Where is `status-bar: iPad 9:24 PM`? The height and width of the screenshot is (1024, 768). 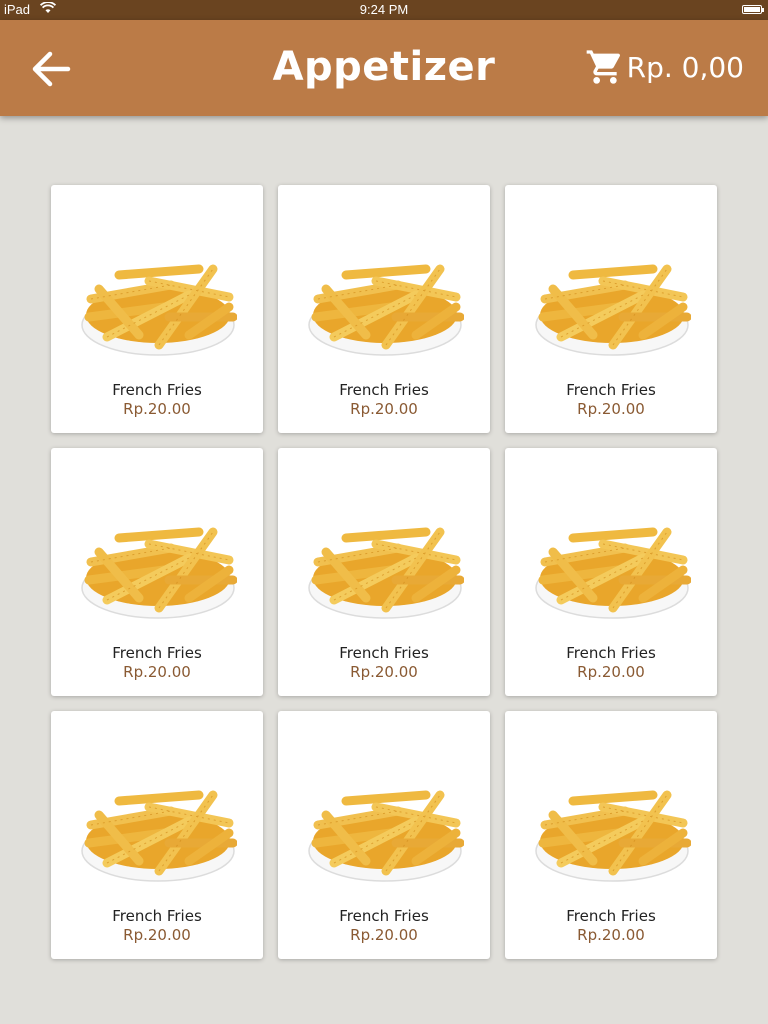
status-bar: iPad 9:24 PM is located at coordinates (384, 10).